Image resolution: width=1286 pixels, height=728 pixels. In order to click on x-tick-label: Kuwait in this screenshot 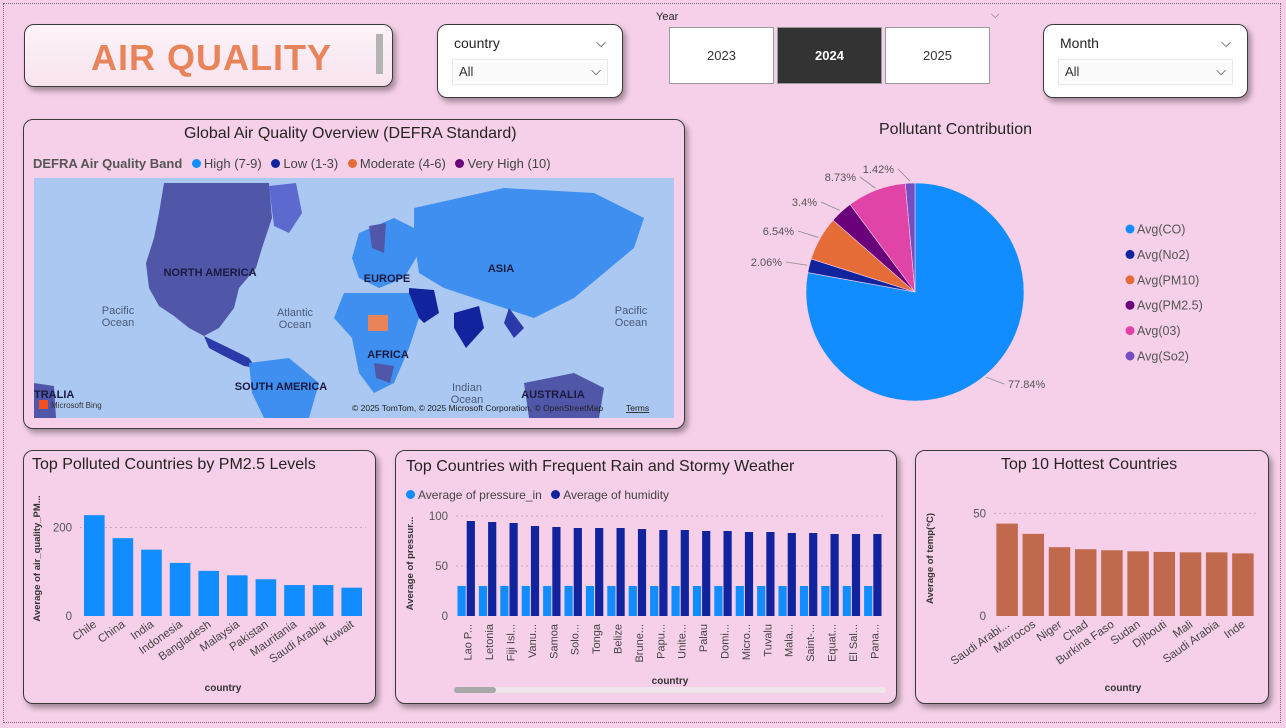, I will do `click(339, 633)`.